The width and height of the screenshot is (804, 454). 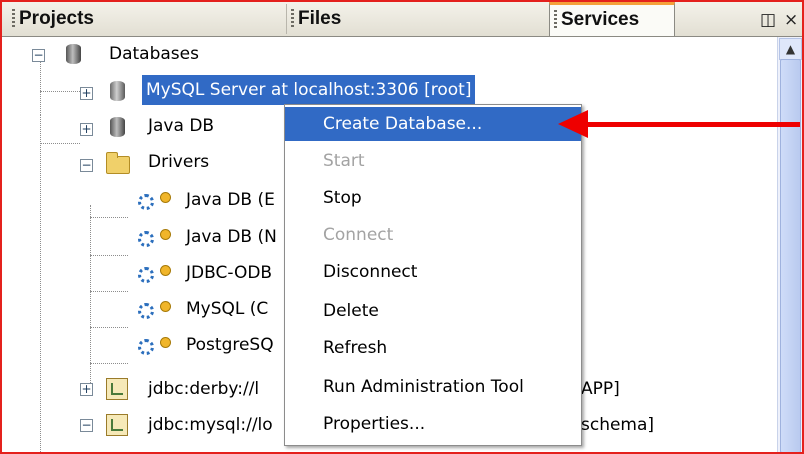 I want to click on menu-item-refresh: Refresh, so click(x=433, y=348).